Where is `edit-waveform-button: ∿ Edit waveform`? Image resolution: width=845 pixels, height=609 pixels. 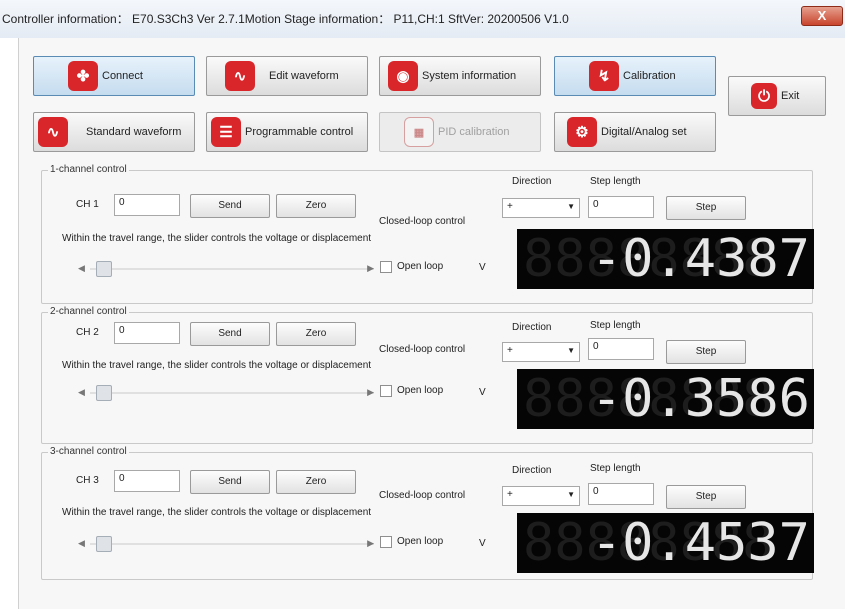
edit-waveform-button: ∿ Edit waveform is located at coordinates (287, 76).